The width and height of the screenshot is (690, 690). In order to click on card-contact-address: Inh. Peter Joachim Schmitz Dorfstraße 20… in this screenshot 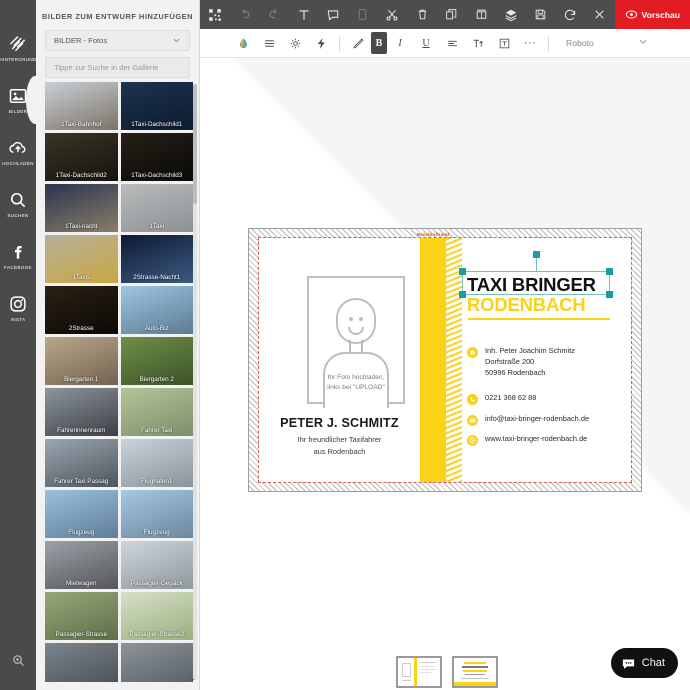, I will do `click(521, 362)`.